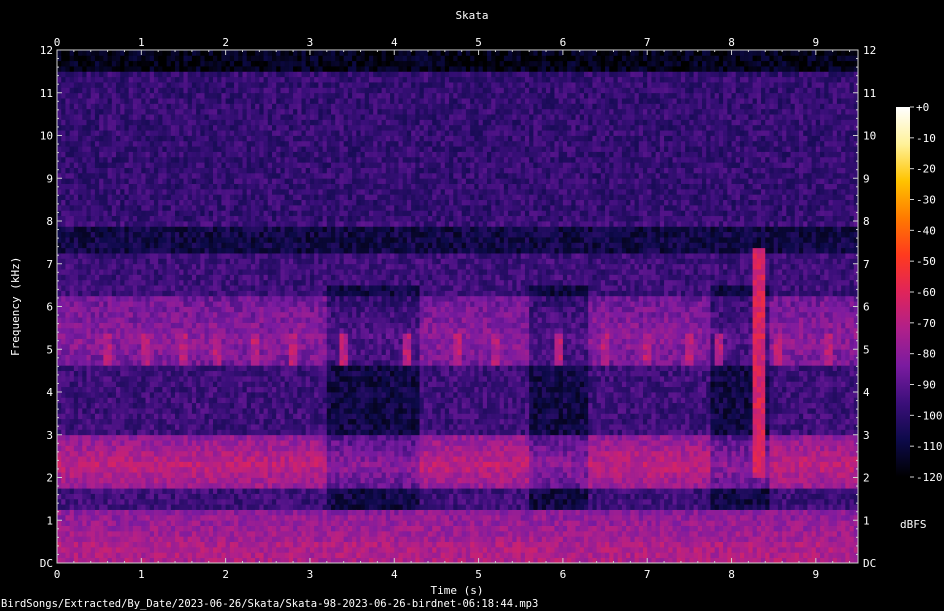 Image resolution: width=944 pixels, height=611 pixels. Describe the element at coordinates (926, 169) in the screenshot. I see `colorbar-tick-label: -20` at that location.